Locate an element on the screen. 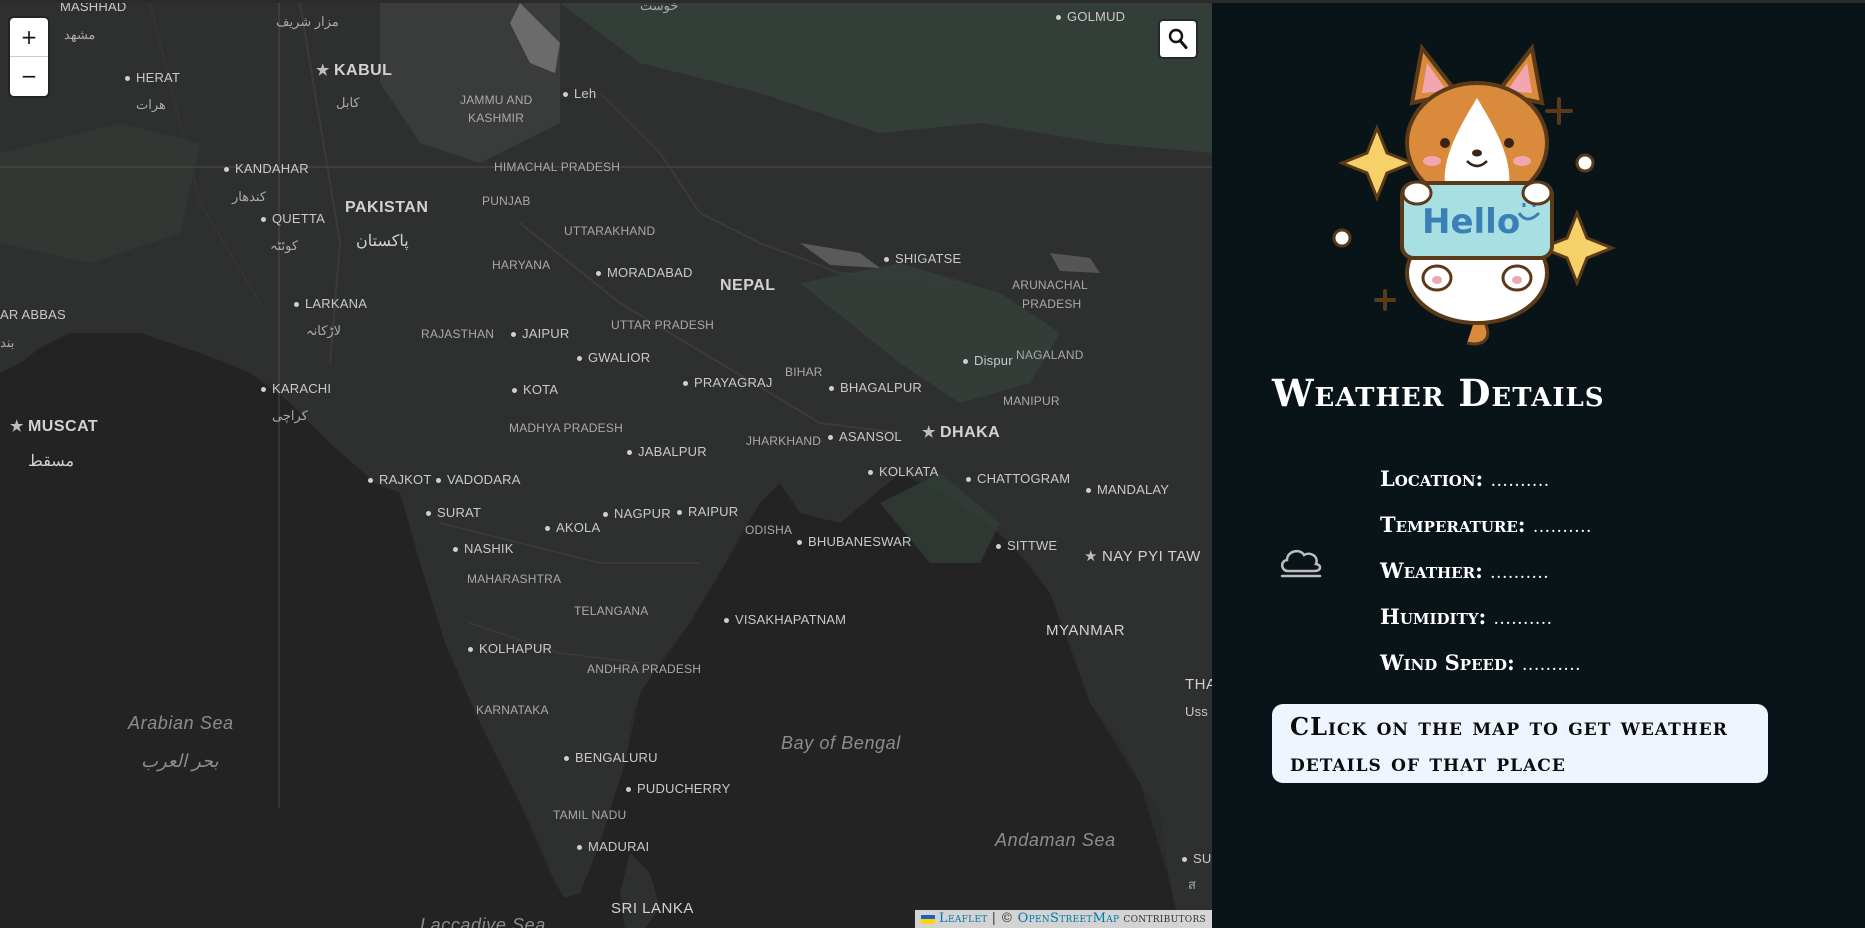 Image resolution: width=1865 pixels, height=928 pixels. map-label-quetta: QUETTA is located at coordinates (293, 218).